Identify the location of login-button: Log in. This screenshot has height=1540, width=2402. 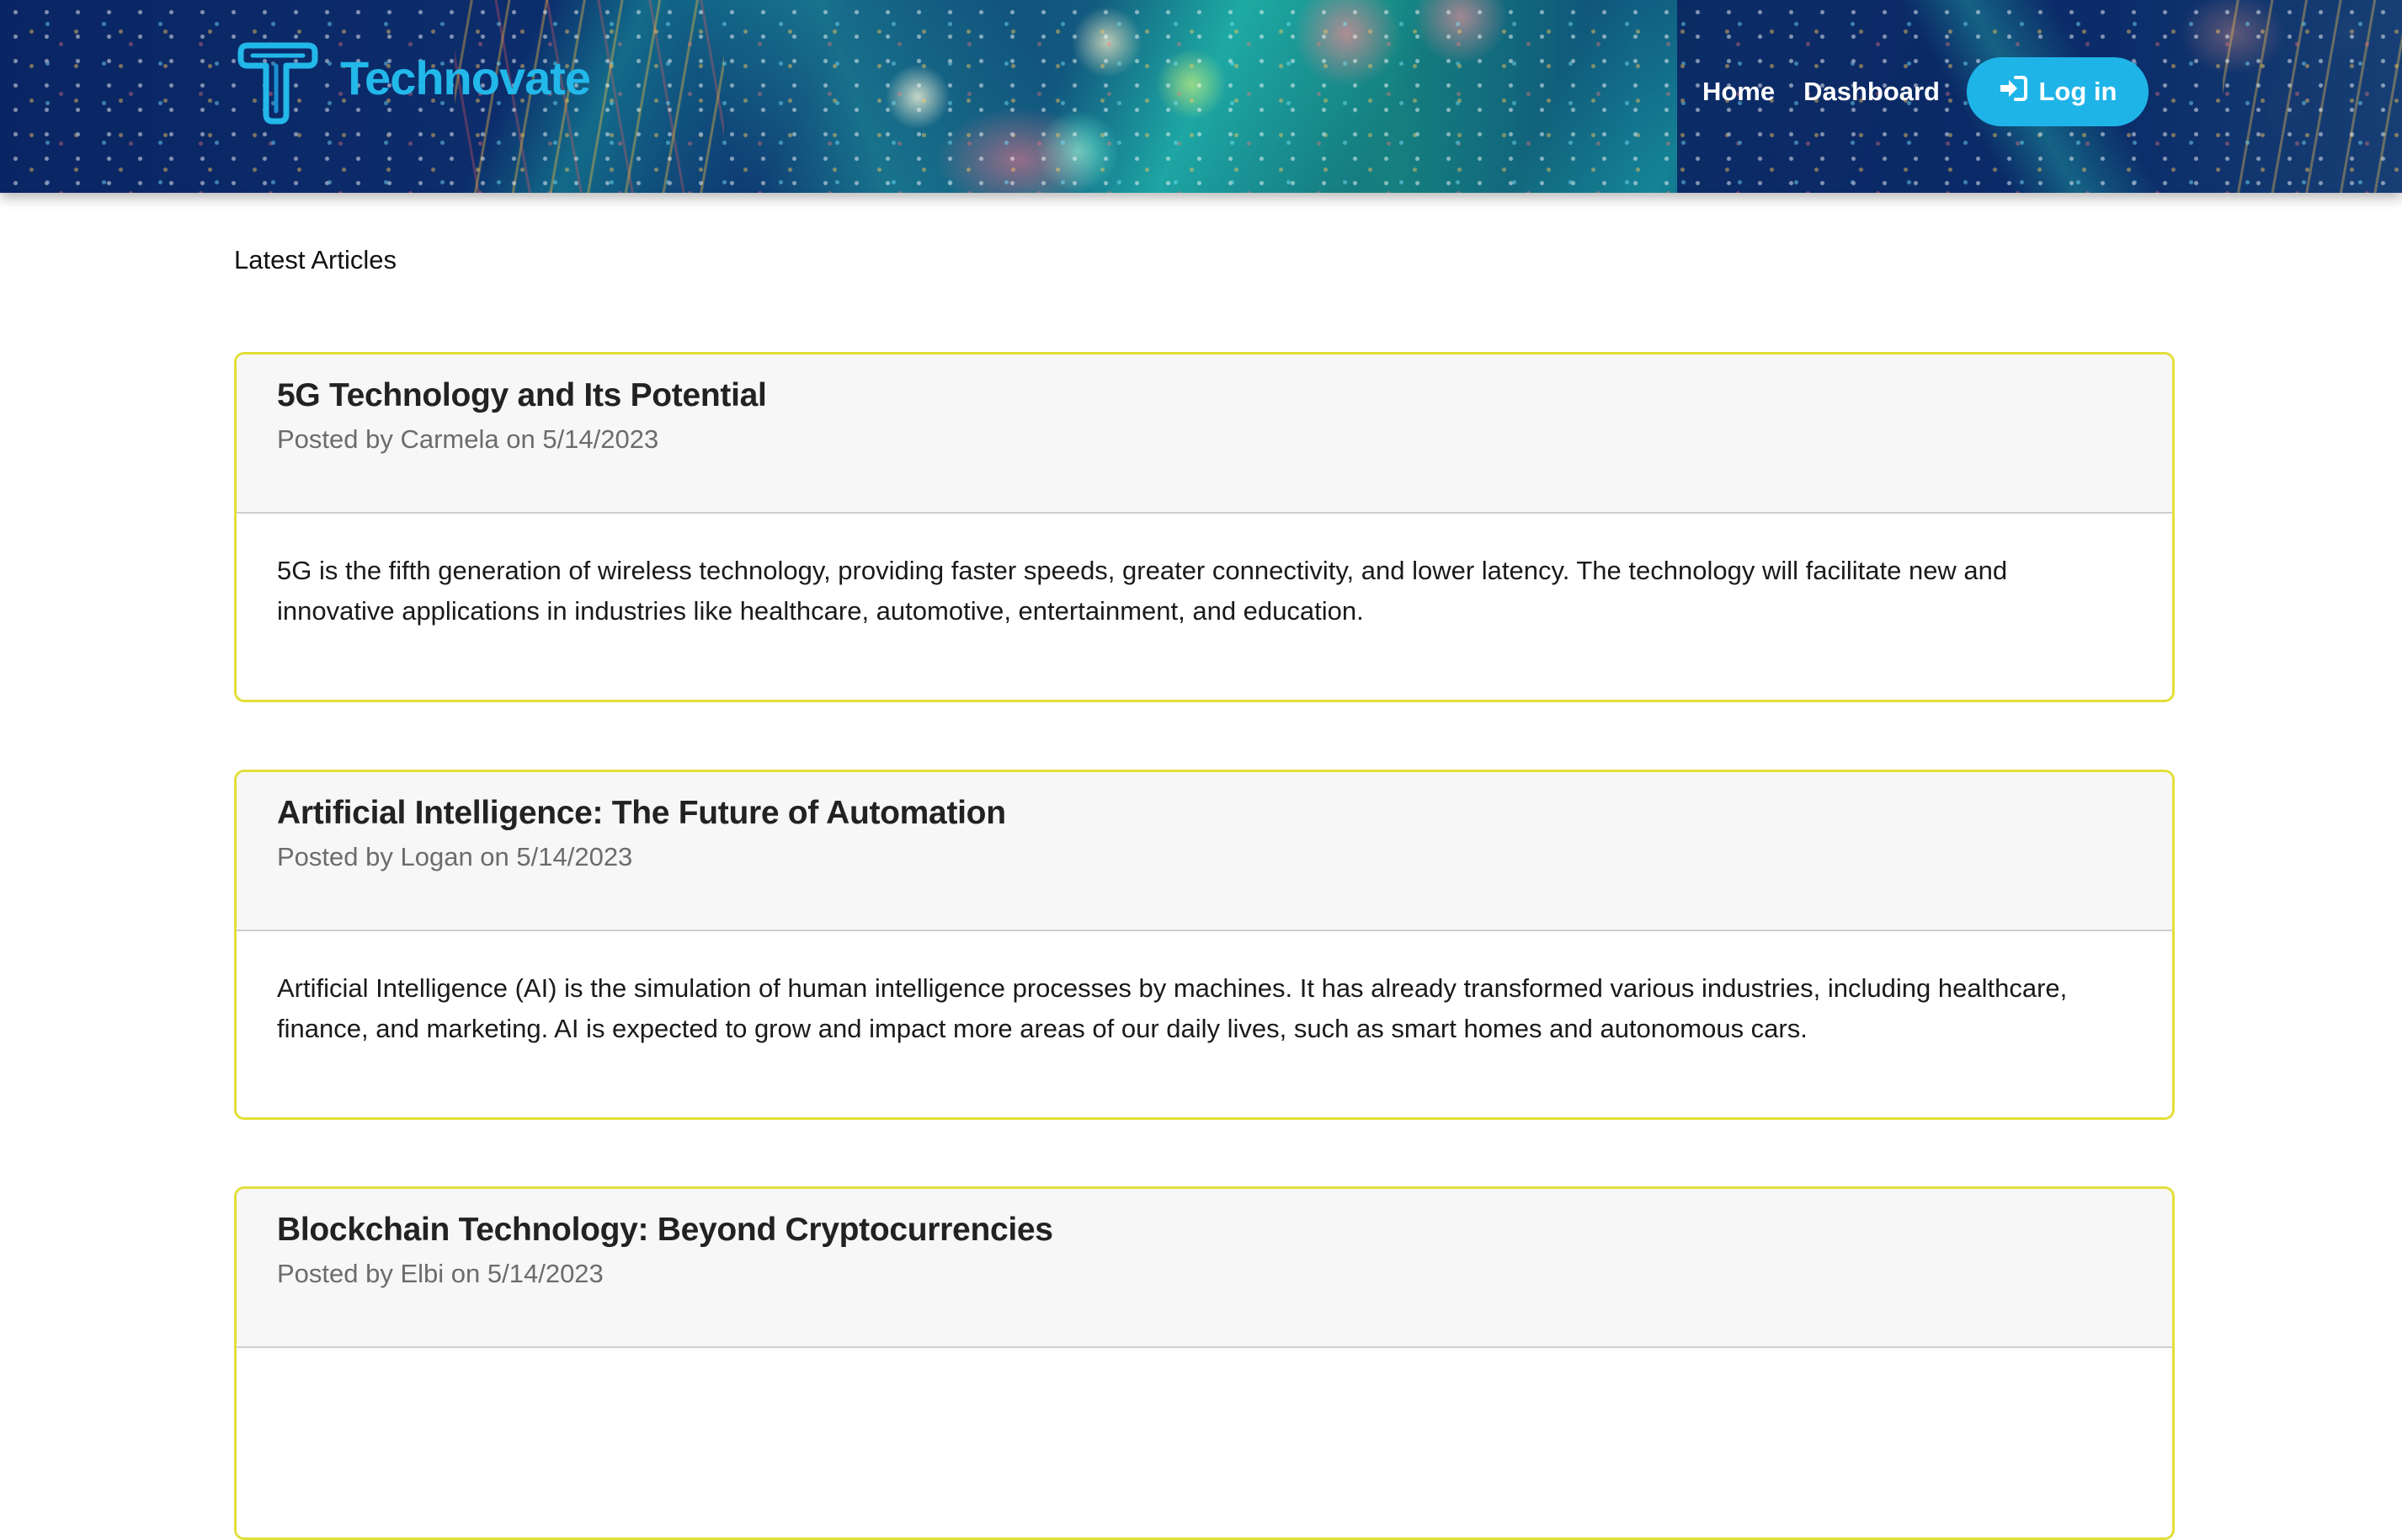
(2058, 91).